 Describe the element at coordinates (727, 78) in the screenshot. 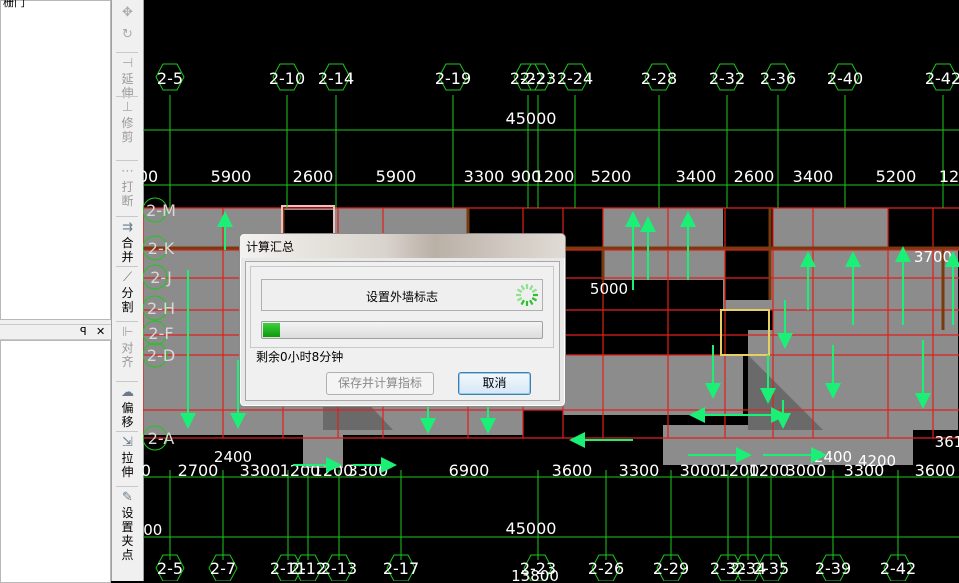

I see `axis-label: 2-32` at that location.